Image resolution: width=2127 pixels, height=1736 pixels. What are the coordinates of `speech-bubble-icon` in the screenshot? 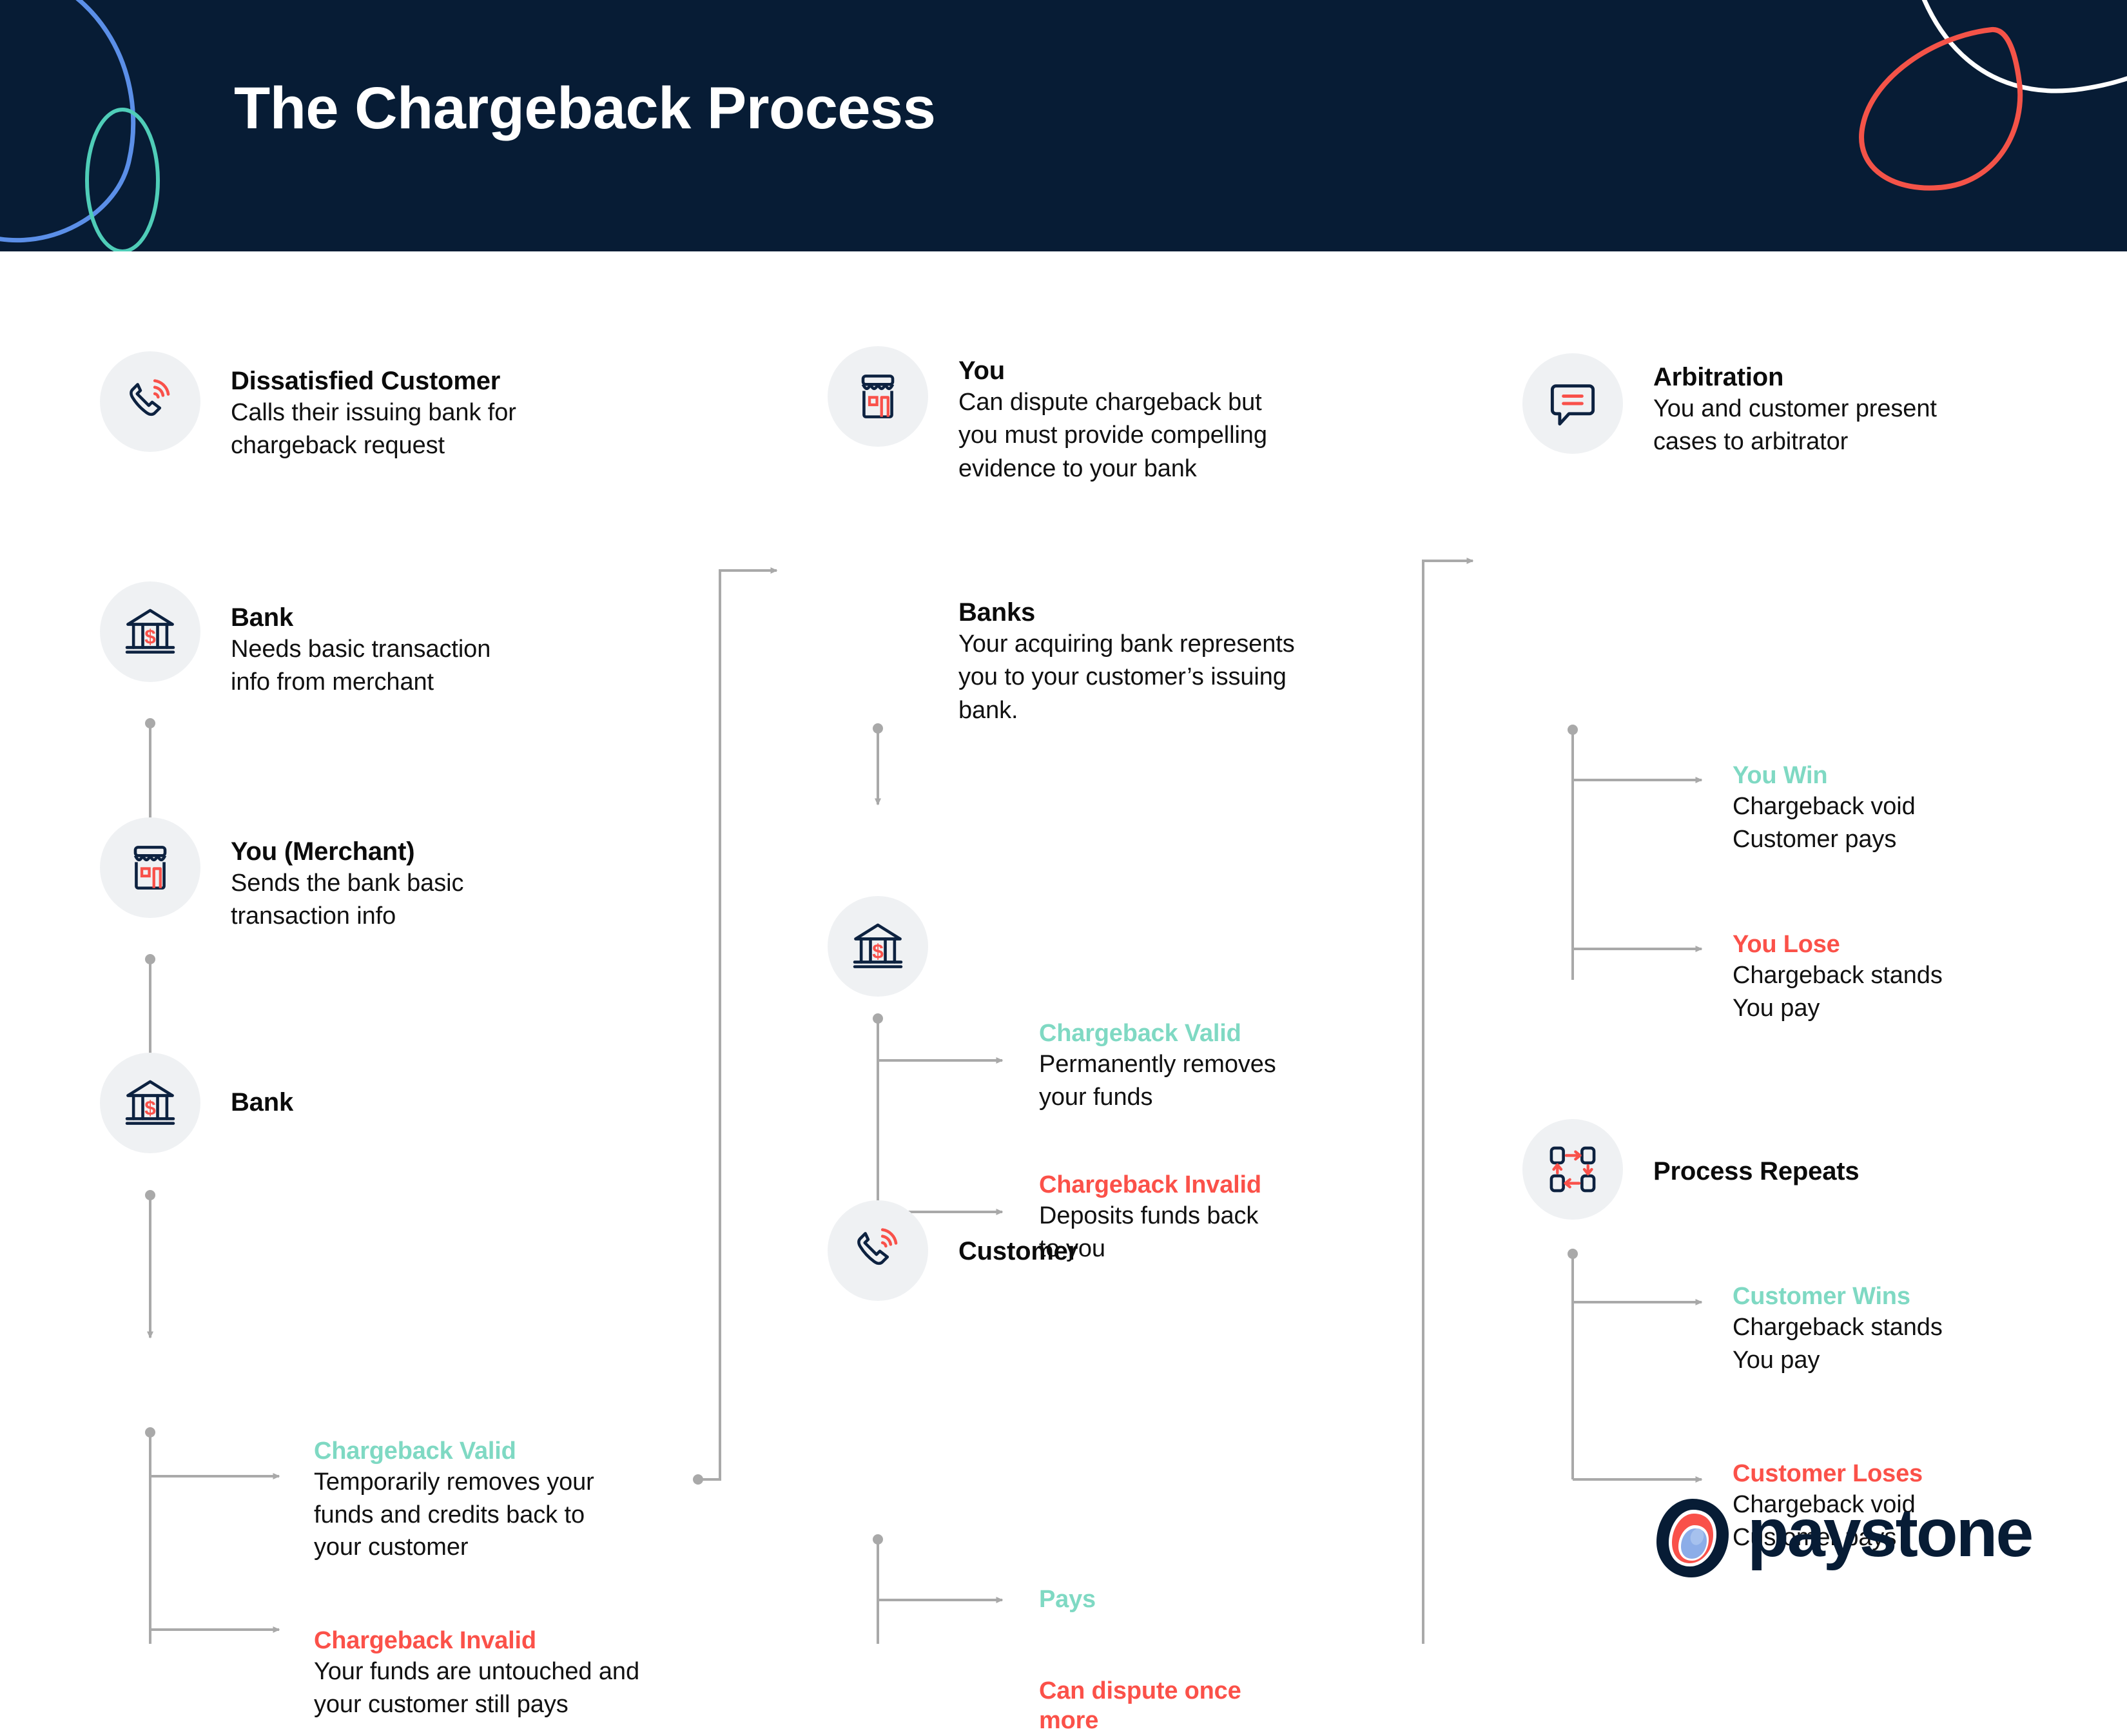 It's located at (1572, 403).